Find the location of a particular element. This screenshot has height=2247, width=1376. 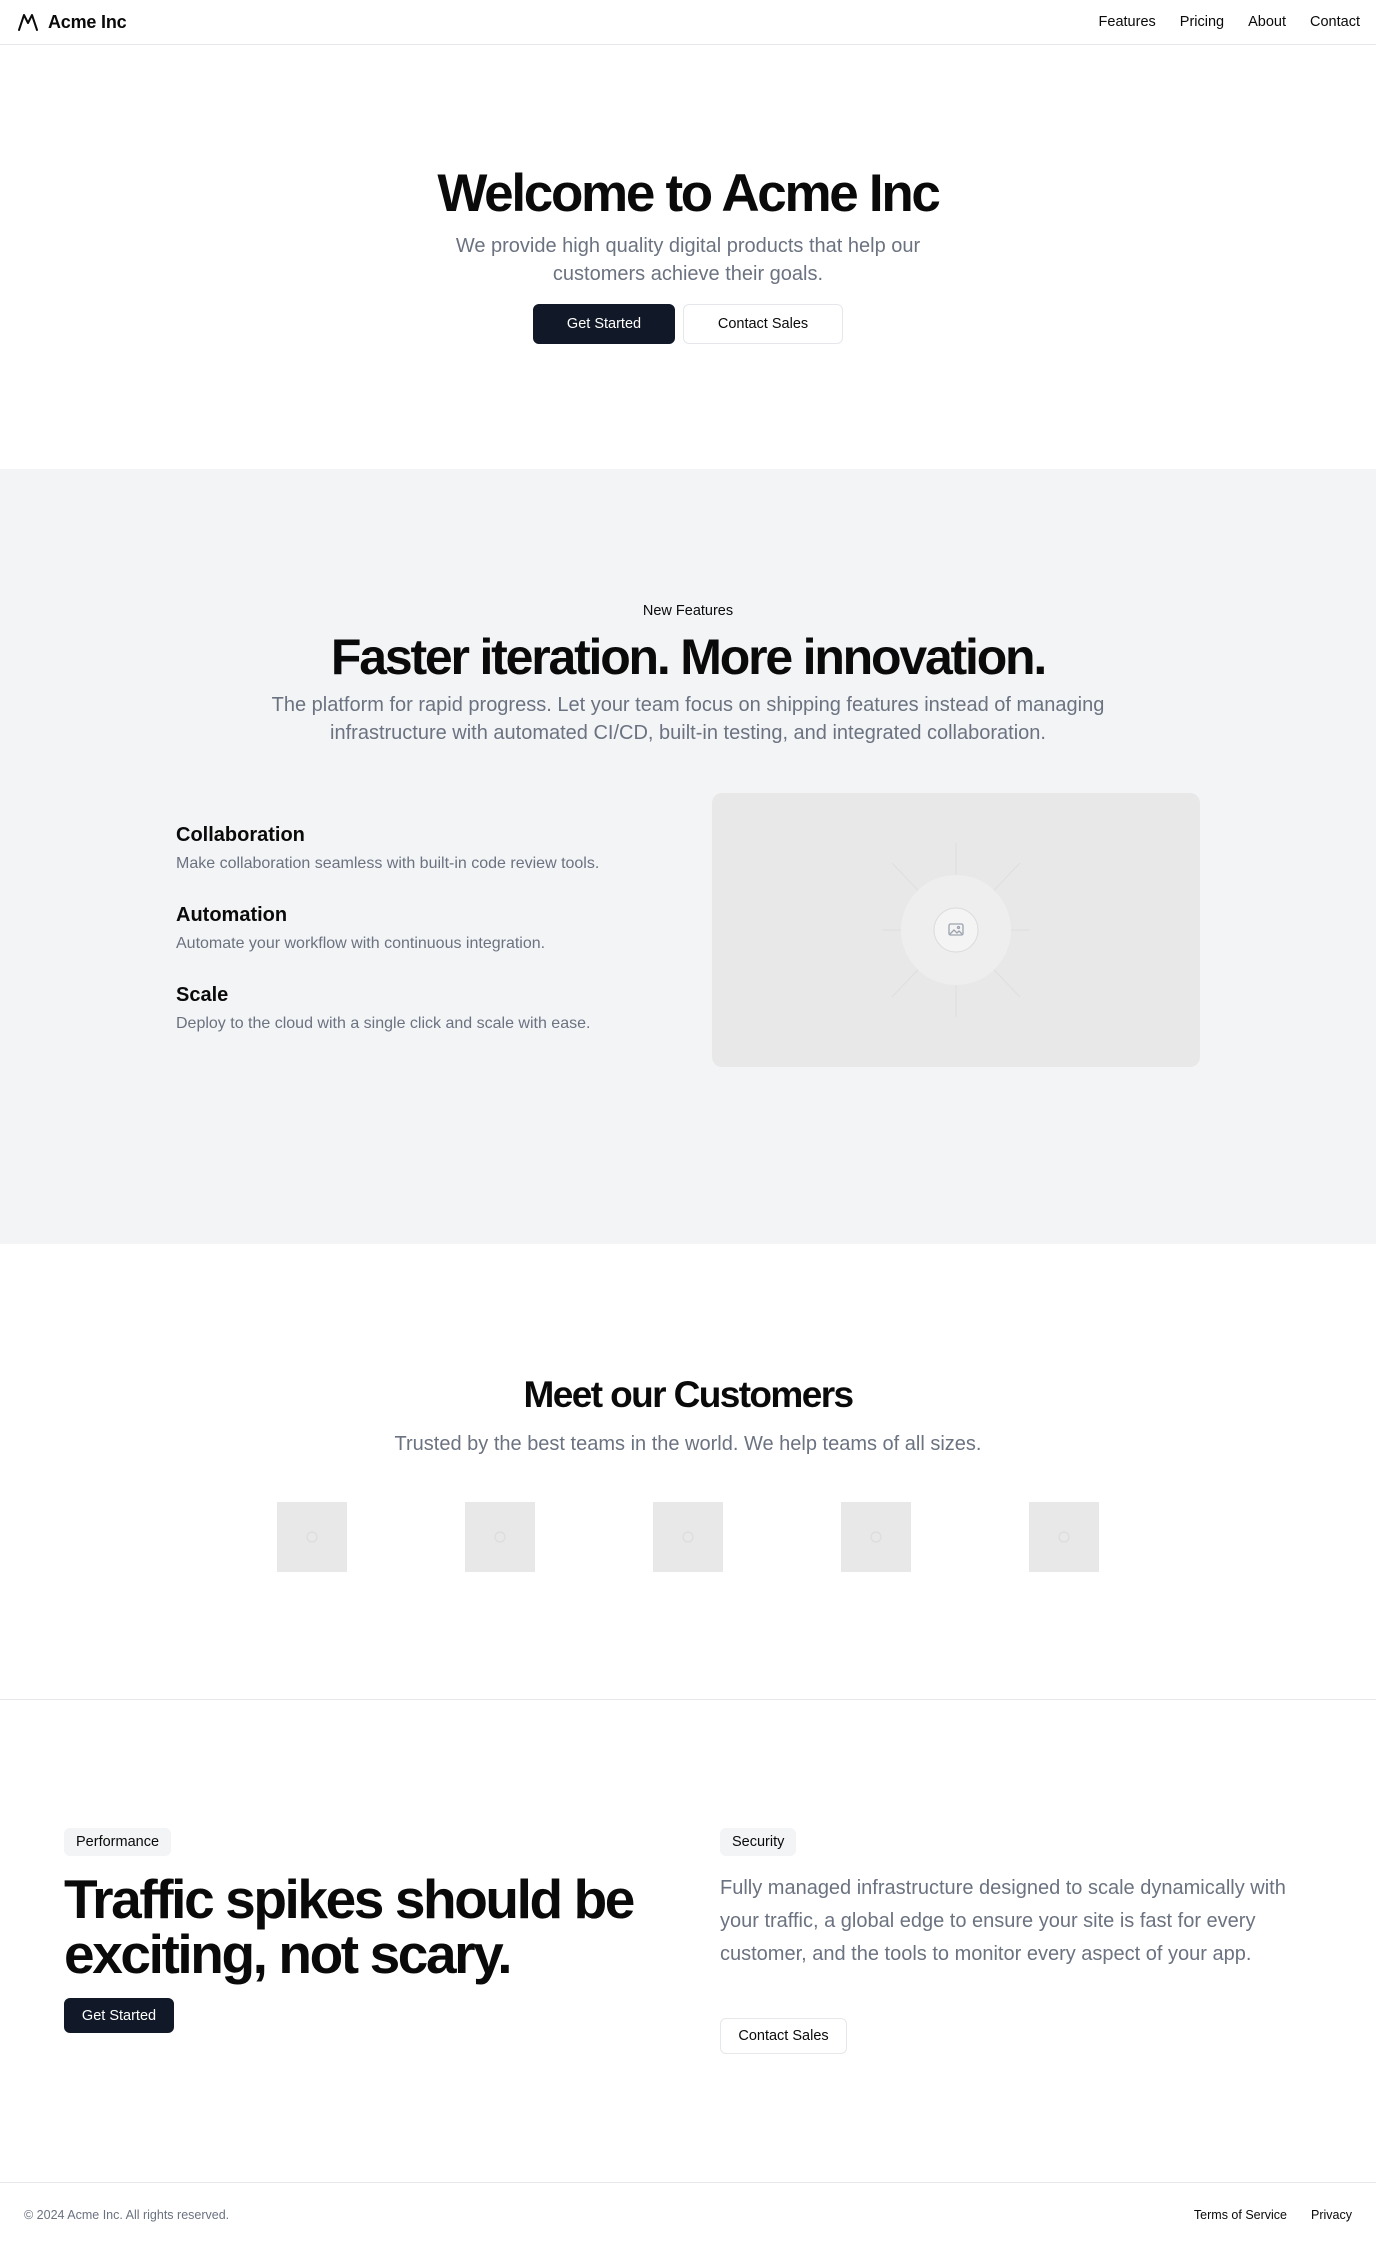

main-nav: Features Pricing About Contact is located at coordinates (1229, 22).